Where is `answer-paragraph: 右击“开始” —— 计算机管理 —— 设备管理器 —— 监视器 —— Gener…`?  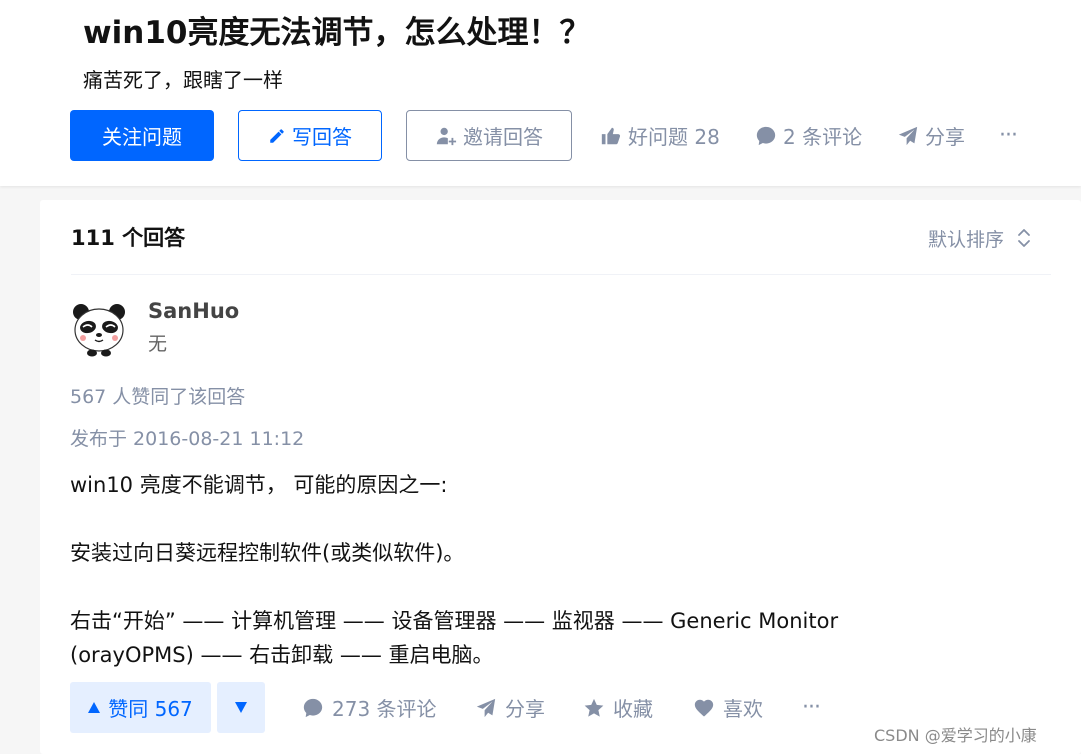 answer-paragraph: 右击“开始” —— 计算机管理 —— 设备管理器 —— 监视器 —— Gener… is located at coordinates (454, 621).